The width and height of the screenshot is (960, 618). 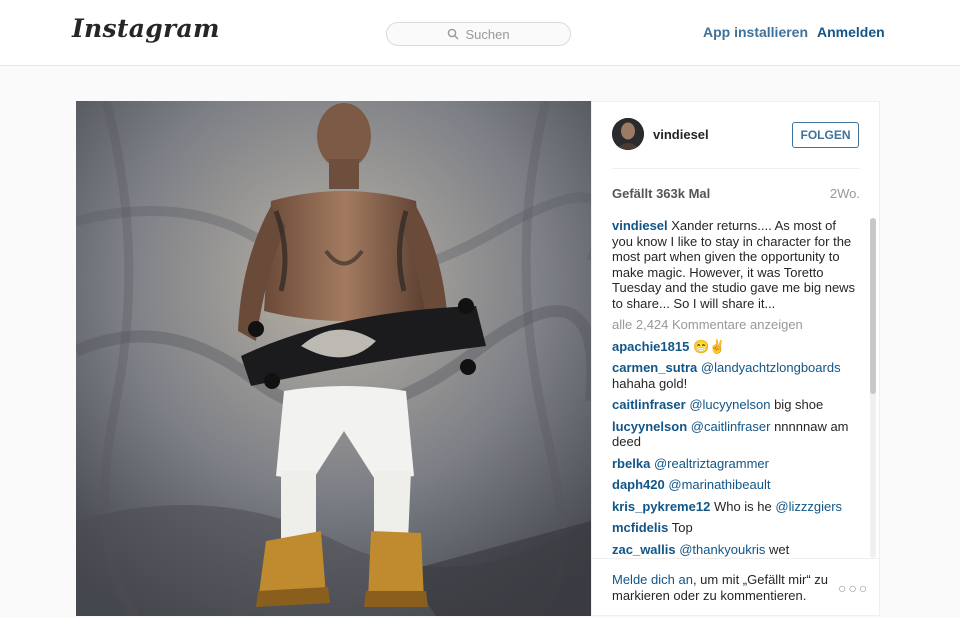 What do you see at coordinates (487, 34) in the screenshot?
I see `search-placeholder: Suchen` at bounding box center [487, 34].